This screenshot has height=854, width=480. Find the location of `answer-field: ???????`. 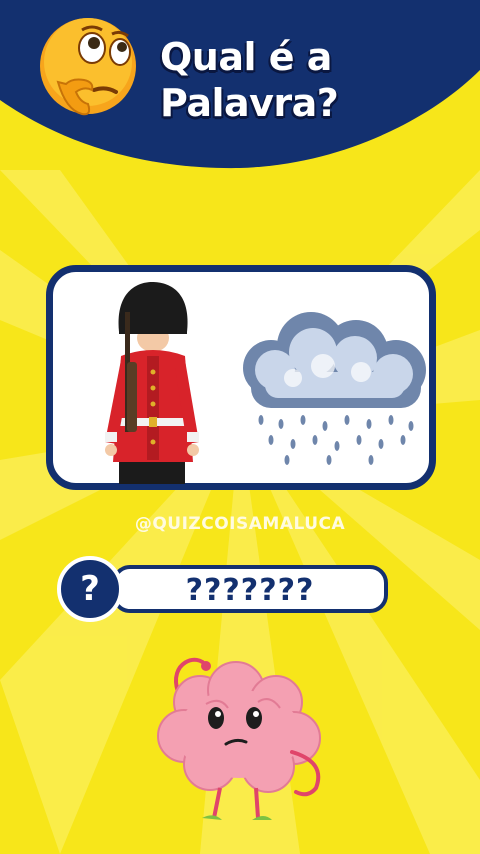

answer-field: ??????? is located at coordinates (250, 589).